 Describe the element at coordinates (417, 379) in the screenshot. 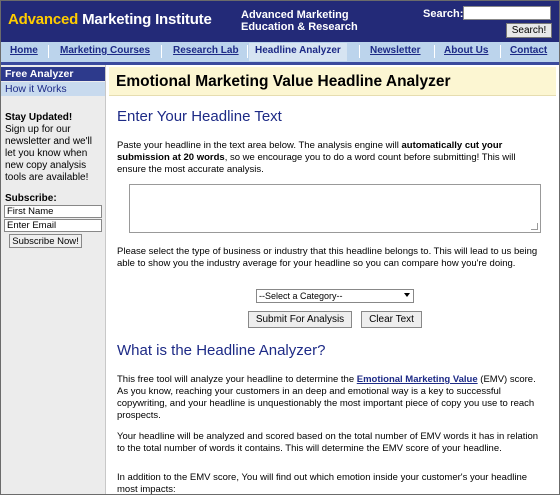

I see `emv-link: Emotional Marketing Value` at that location.